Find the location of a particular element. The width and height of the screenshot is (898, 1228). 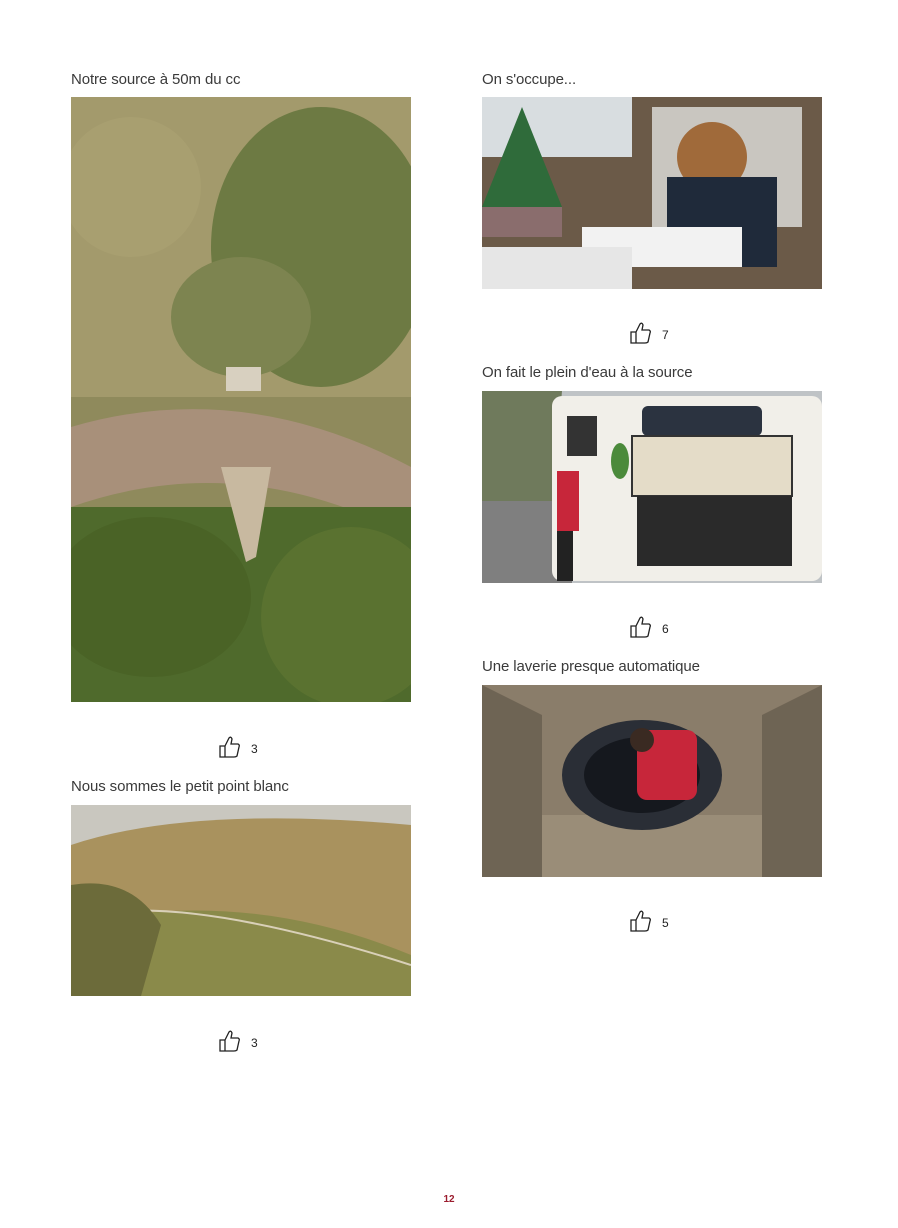

post-caption: Notre source à 50m du cc is located at coordinates (156, 79).